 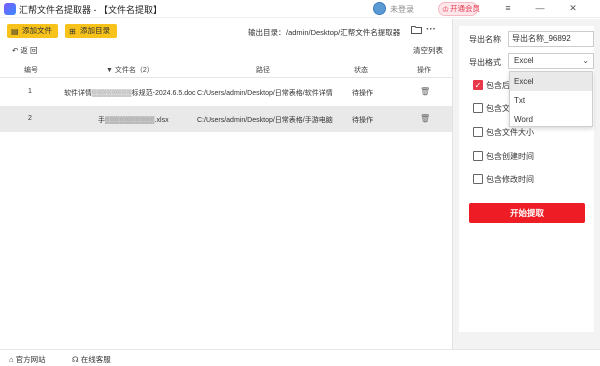 I want to click on row-number: 1, so click(x=30, y=91).